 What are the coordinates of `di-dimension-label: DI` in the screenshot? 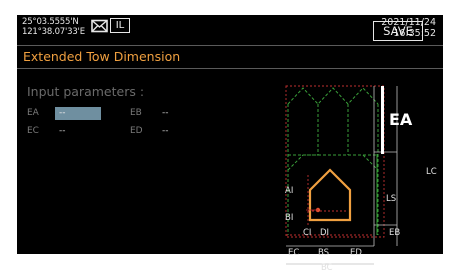 It's located at (325, 233).